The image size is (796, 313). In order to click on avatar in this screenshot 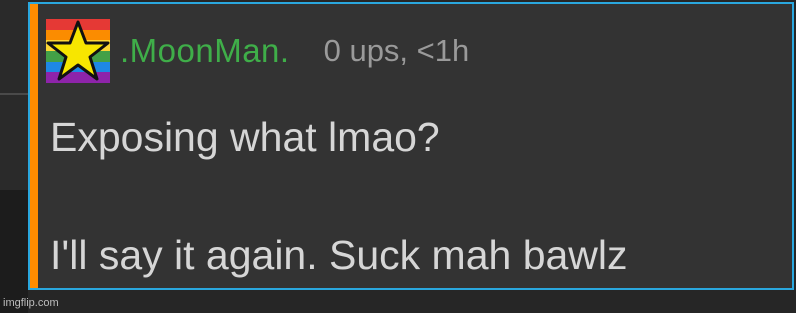, I will do `click(78, 51)`.